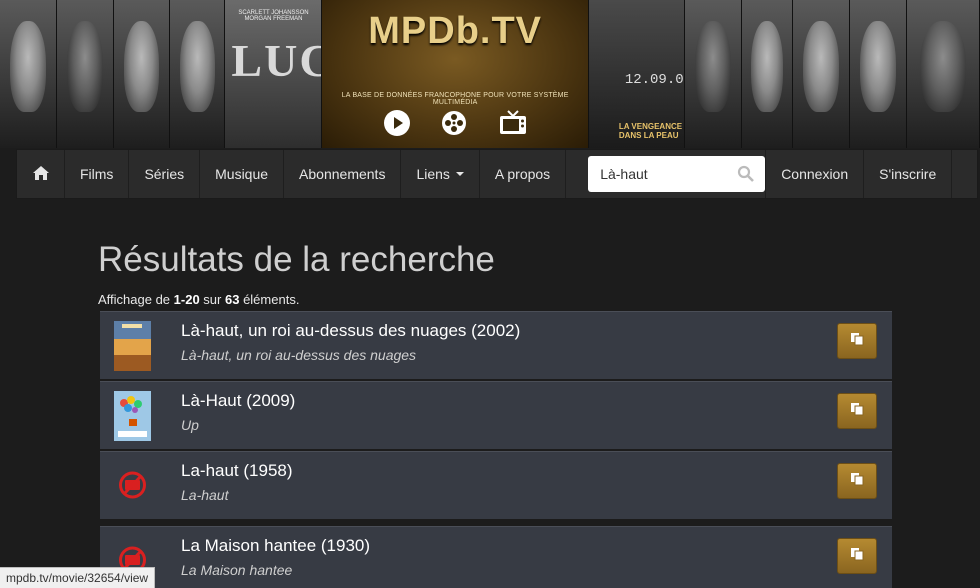 The image size is (980, 588). I want to click on page-title: Résultats de la recherche, so click(296, 259).